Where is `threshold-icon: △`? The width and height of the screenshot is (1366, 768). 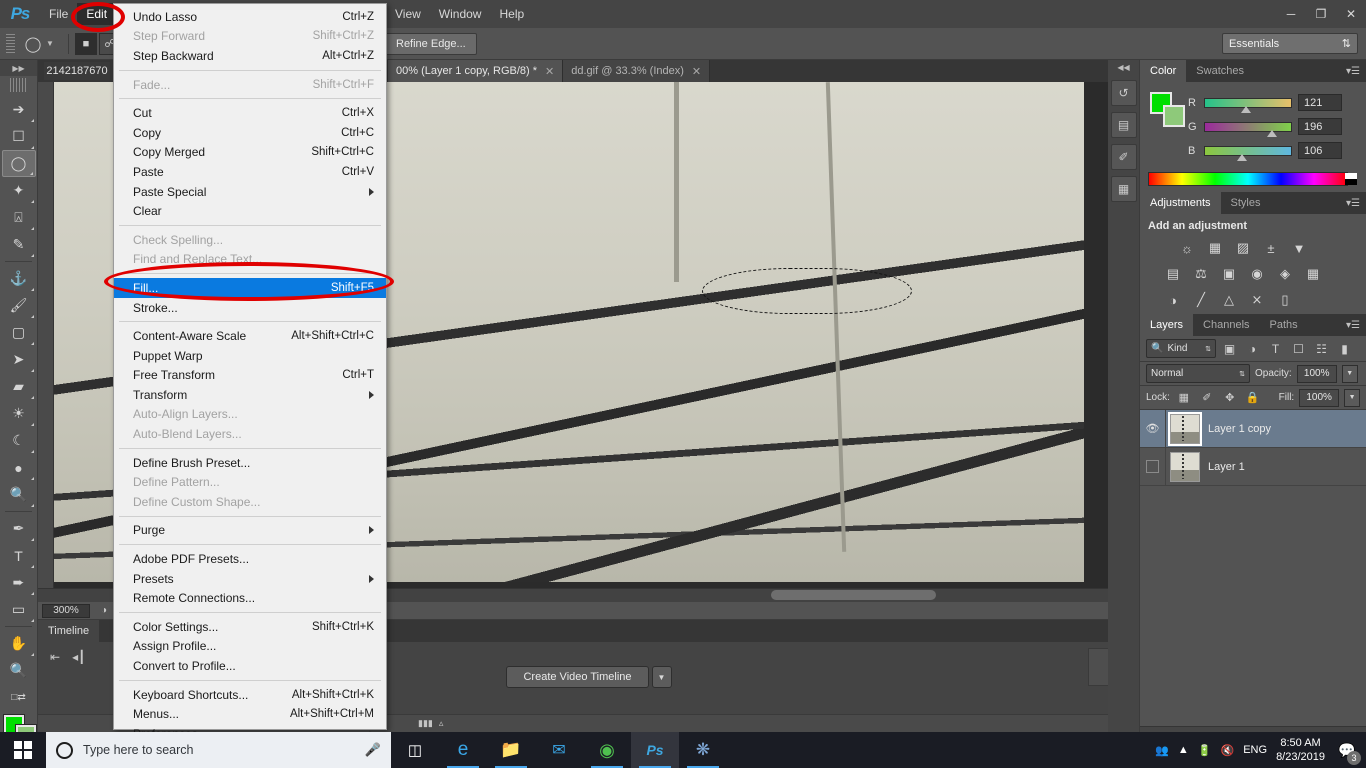
threshold-icon: △ is located at coordinates (1229, 300).